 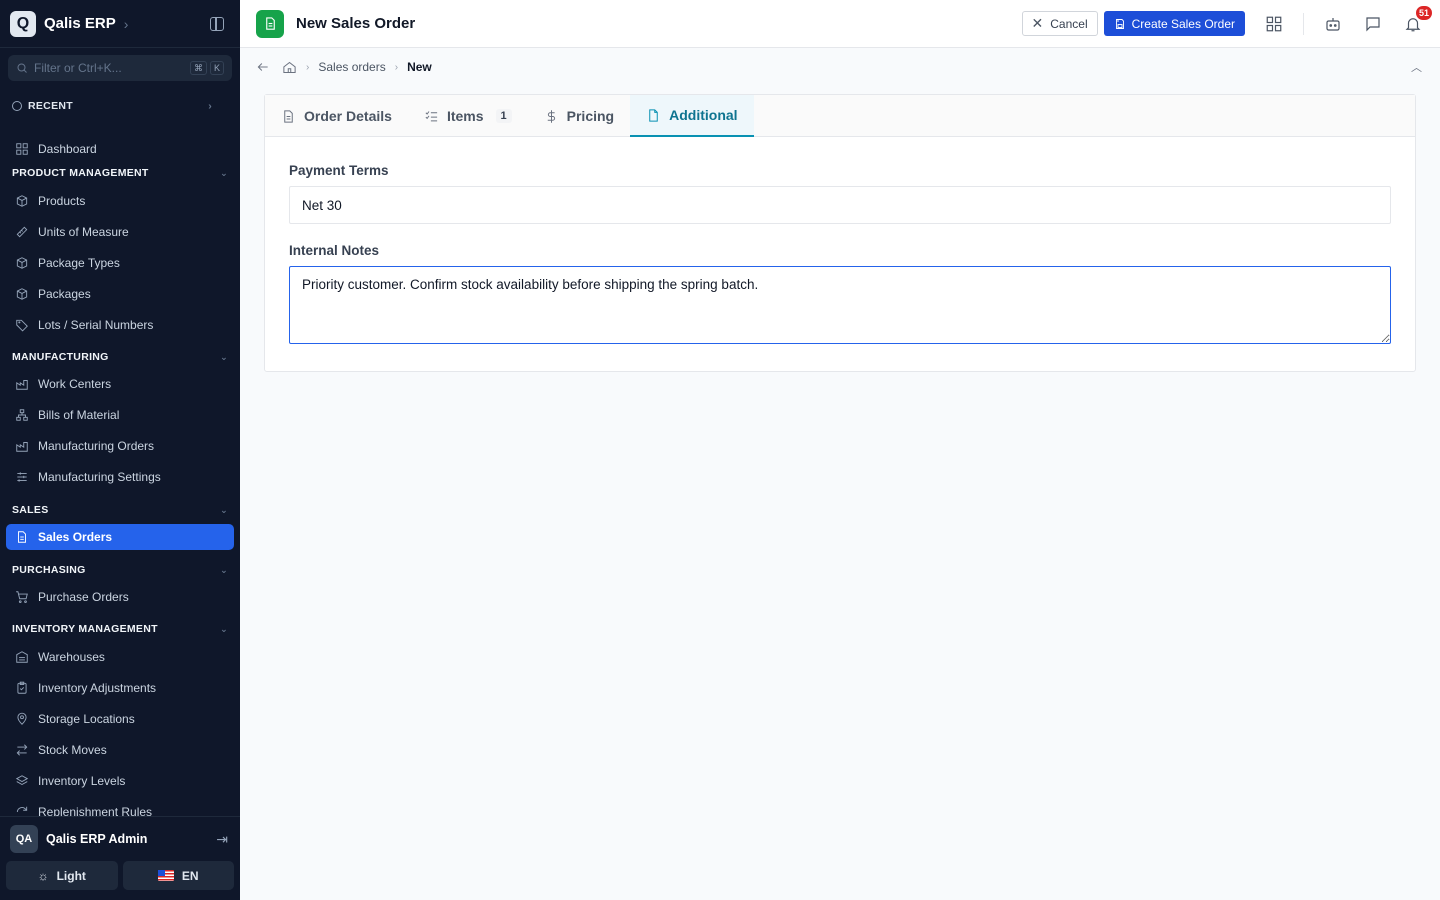 I want to click on kbd-cmd: ⌘, so click(x=198, y=68).